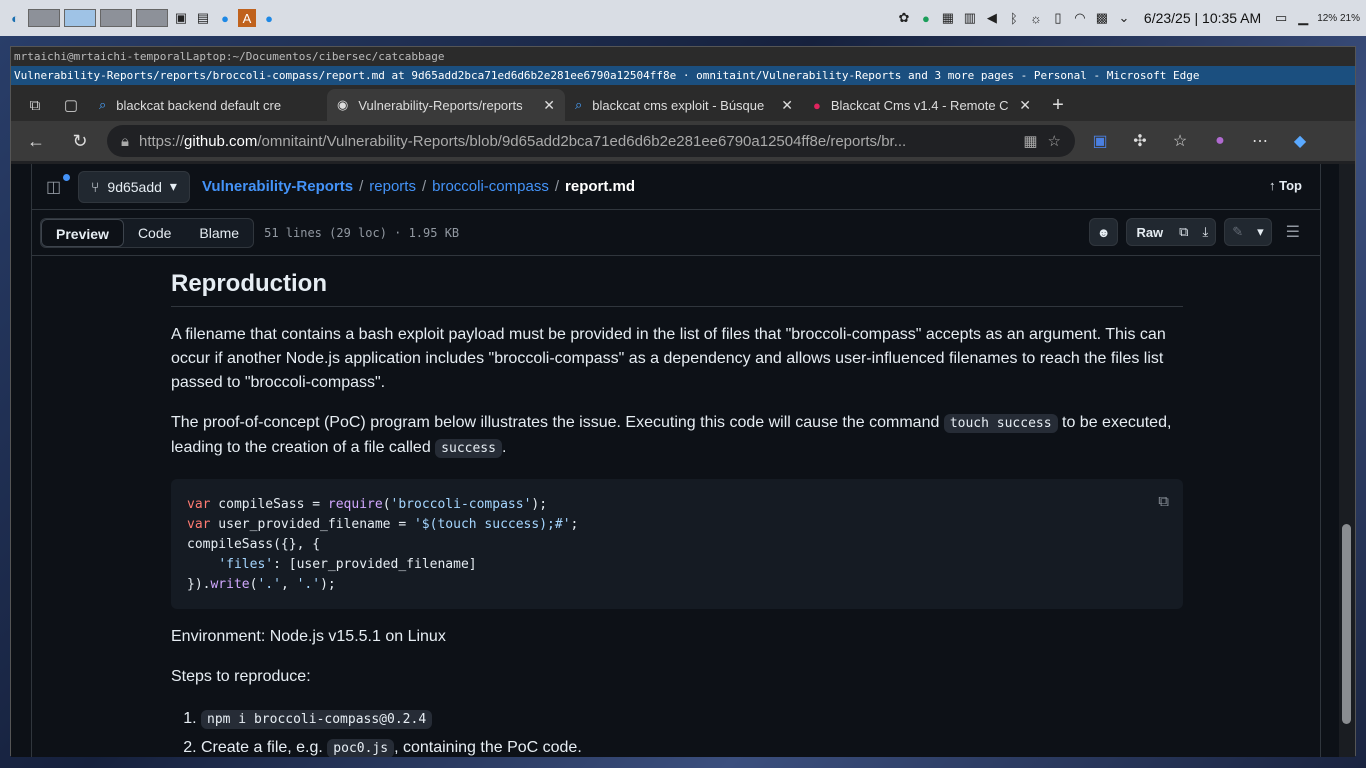 The width and height of the screenshot is (1366, 768). What do you see at coordinates (82, 232) in the screenshot?
I see `tab-preview: Preview` at bounding box center [82, 232].